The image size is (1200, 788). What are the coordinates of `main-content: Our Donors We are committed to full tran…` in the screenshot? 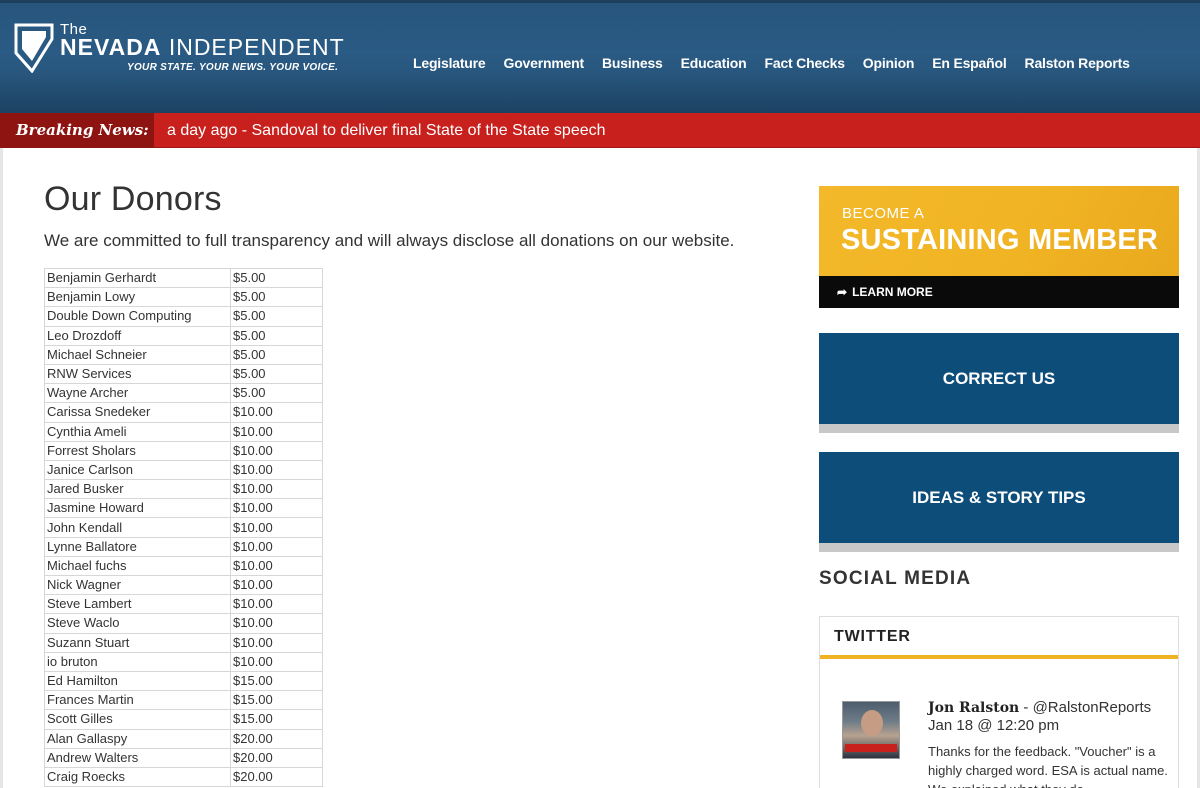 It's located at (414, 215).